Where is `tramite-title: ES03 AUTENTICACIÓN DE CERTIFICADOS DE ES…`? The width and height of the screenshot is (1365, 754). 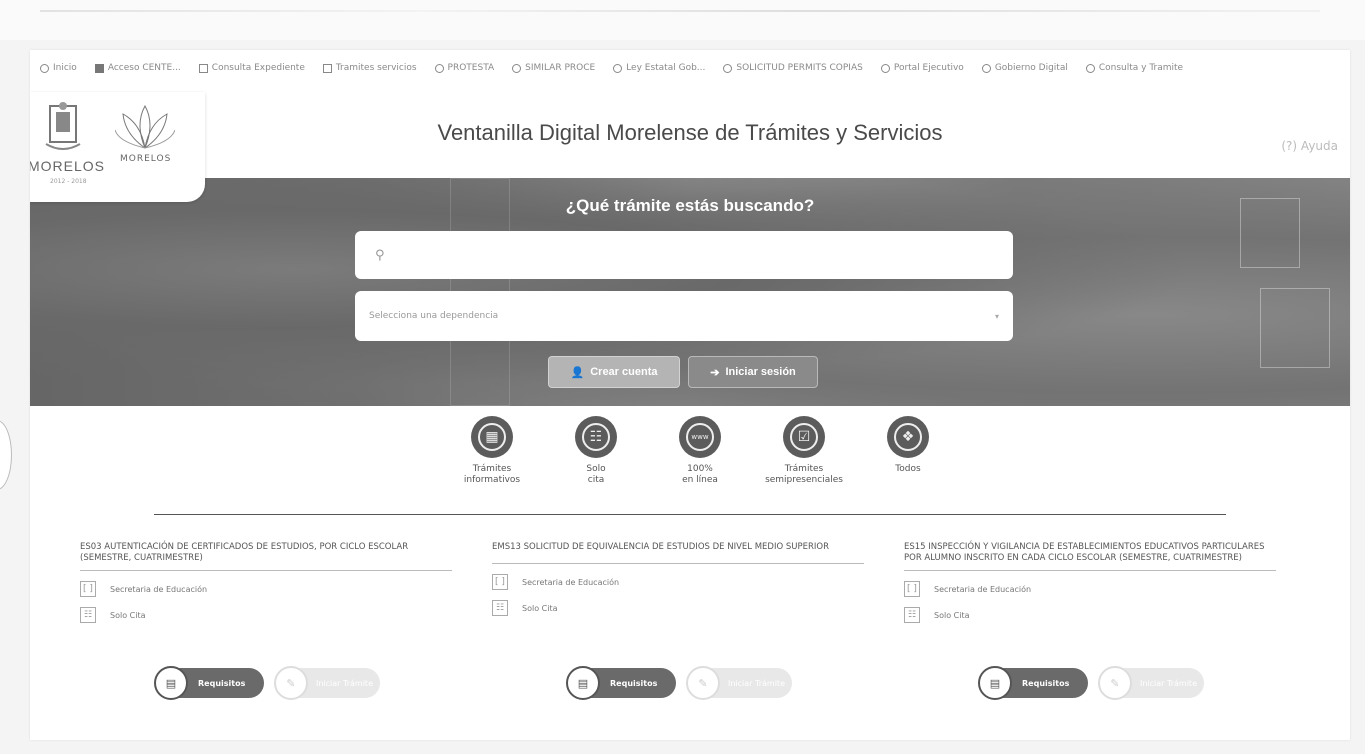
tramite-title: ES03 AUTENTICACIÓN DE CERTIFICADOS DE ES… is located at coordinates (266, 556).